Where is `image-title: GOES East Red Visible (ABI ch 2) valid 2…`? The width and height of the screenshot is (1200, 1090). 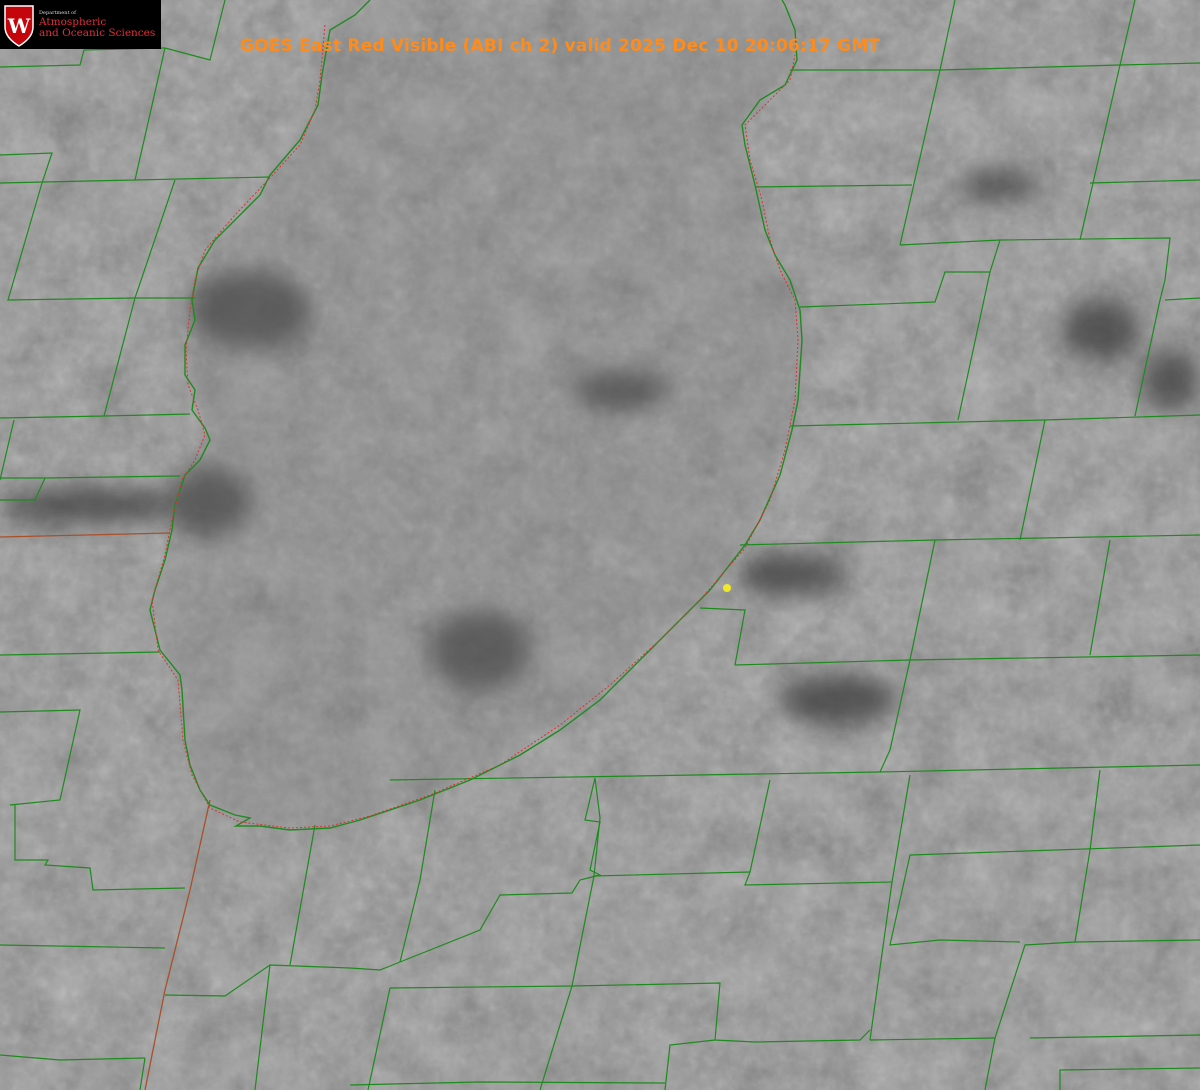 image-title: GOES East Red Visible (ABI ch 2) valid 2… is located at coordinates (560, 46).